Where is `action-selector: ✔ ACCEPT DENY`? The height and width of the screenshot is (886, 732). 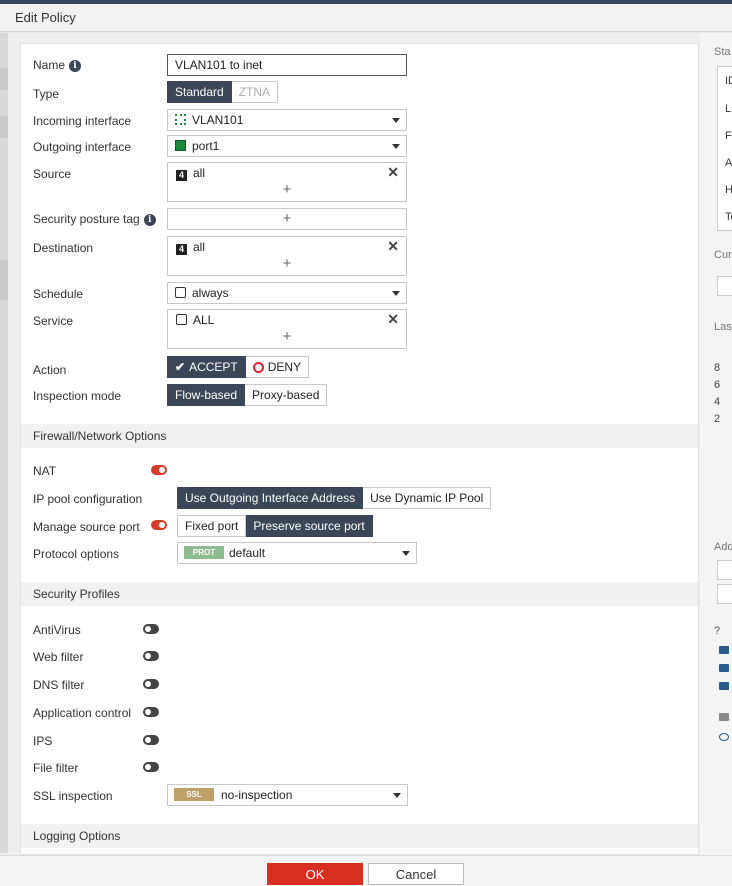 action-selector: ✔ ACCEPT DENY is located at coordinates (238, 367).